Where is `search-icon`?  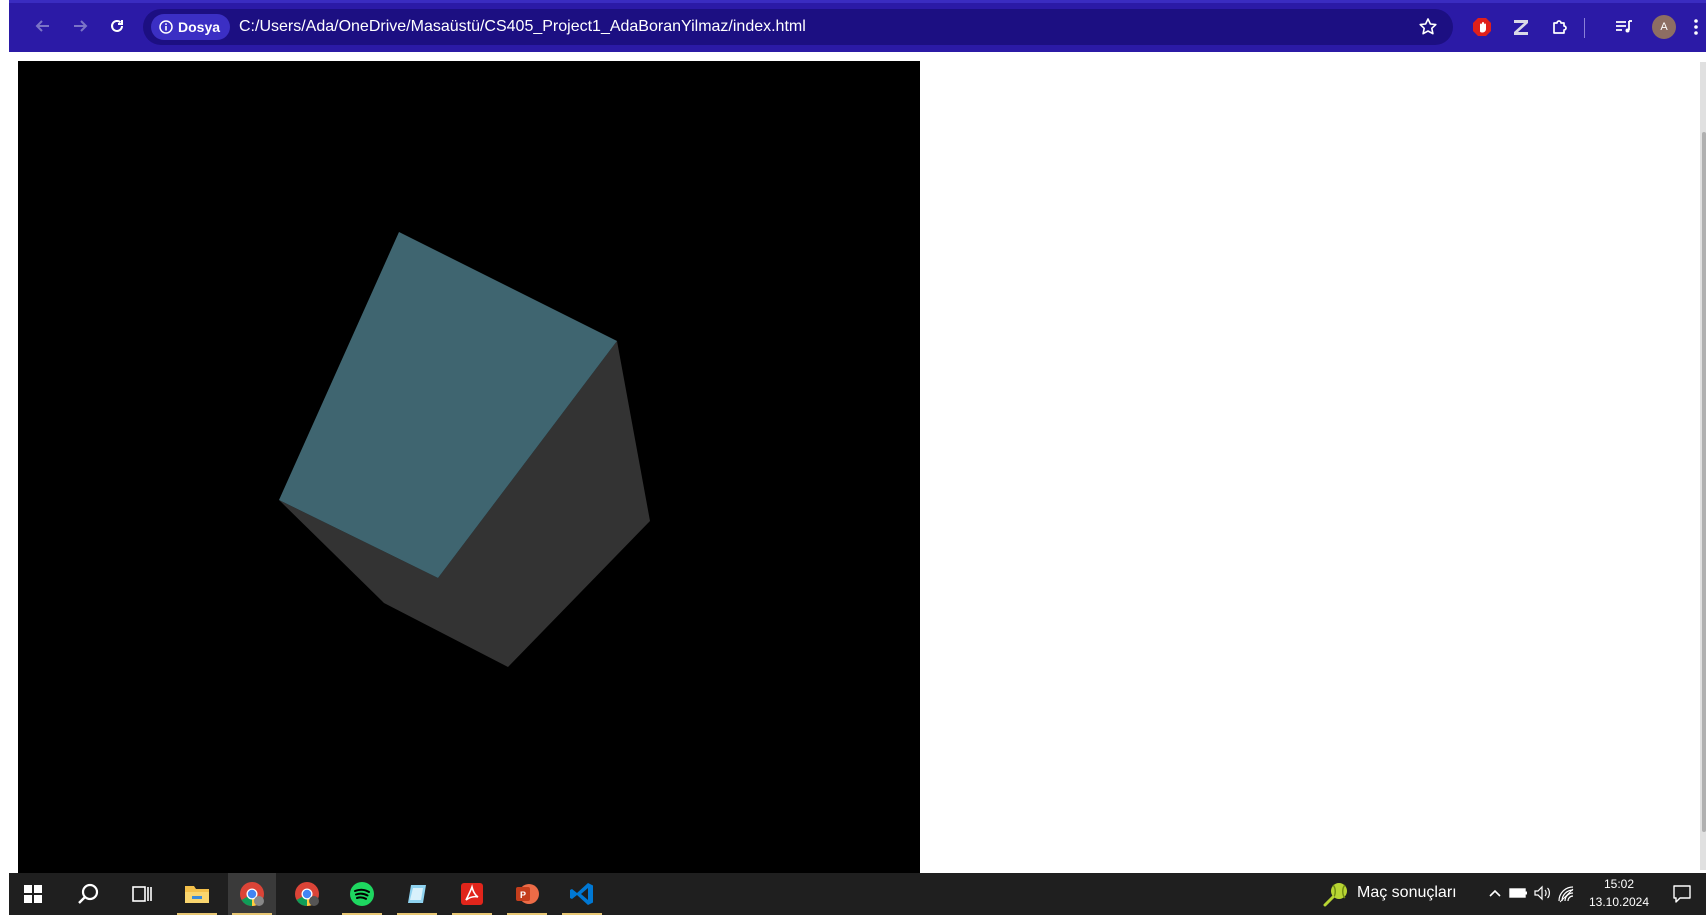 search-icon is located at coordinates (88, 893).